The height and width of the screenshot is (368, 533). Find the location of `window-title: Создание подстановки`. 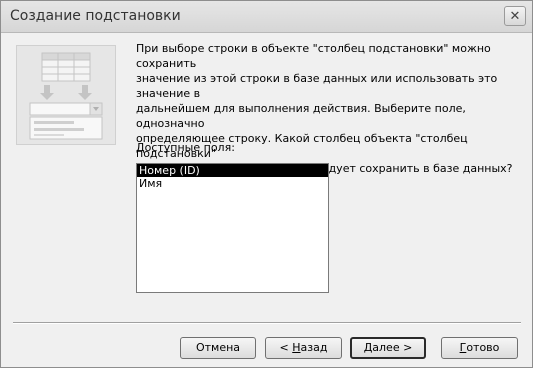

window-title: Создание подстановки is located at coordinates (95, 16).